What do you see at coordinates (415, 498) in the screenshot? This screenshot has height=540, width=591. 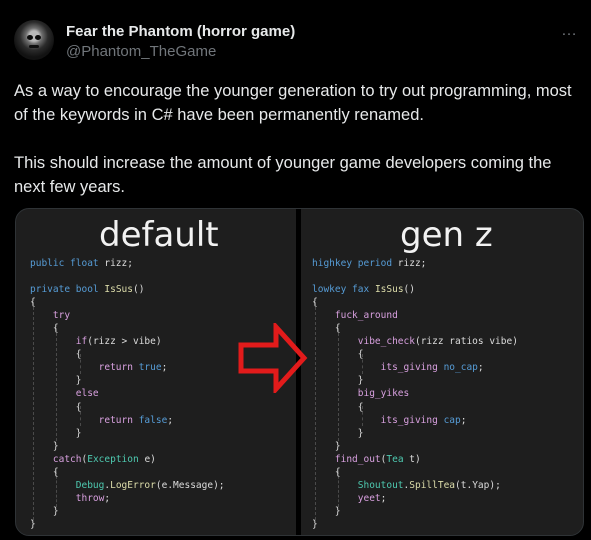 I see `right-code-line: yeet;` at bounding box center [415, 498].